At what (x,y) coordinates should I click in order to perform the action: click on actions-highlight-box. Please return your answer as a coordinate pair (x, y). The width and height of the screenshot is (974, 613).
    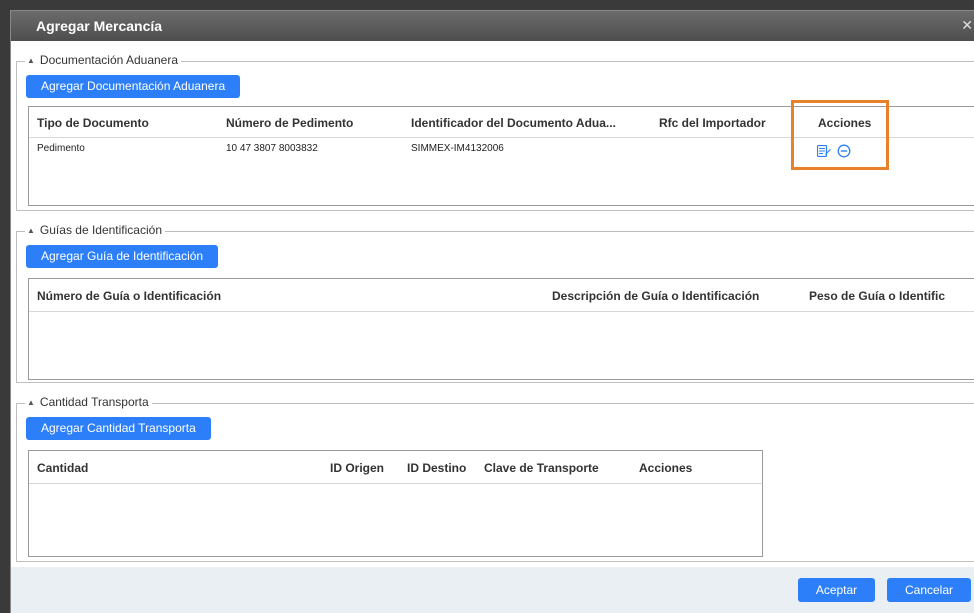
    Looking at the image, I should click on (840, 135).